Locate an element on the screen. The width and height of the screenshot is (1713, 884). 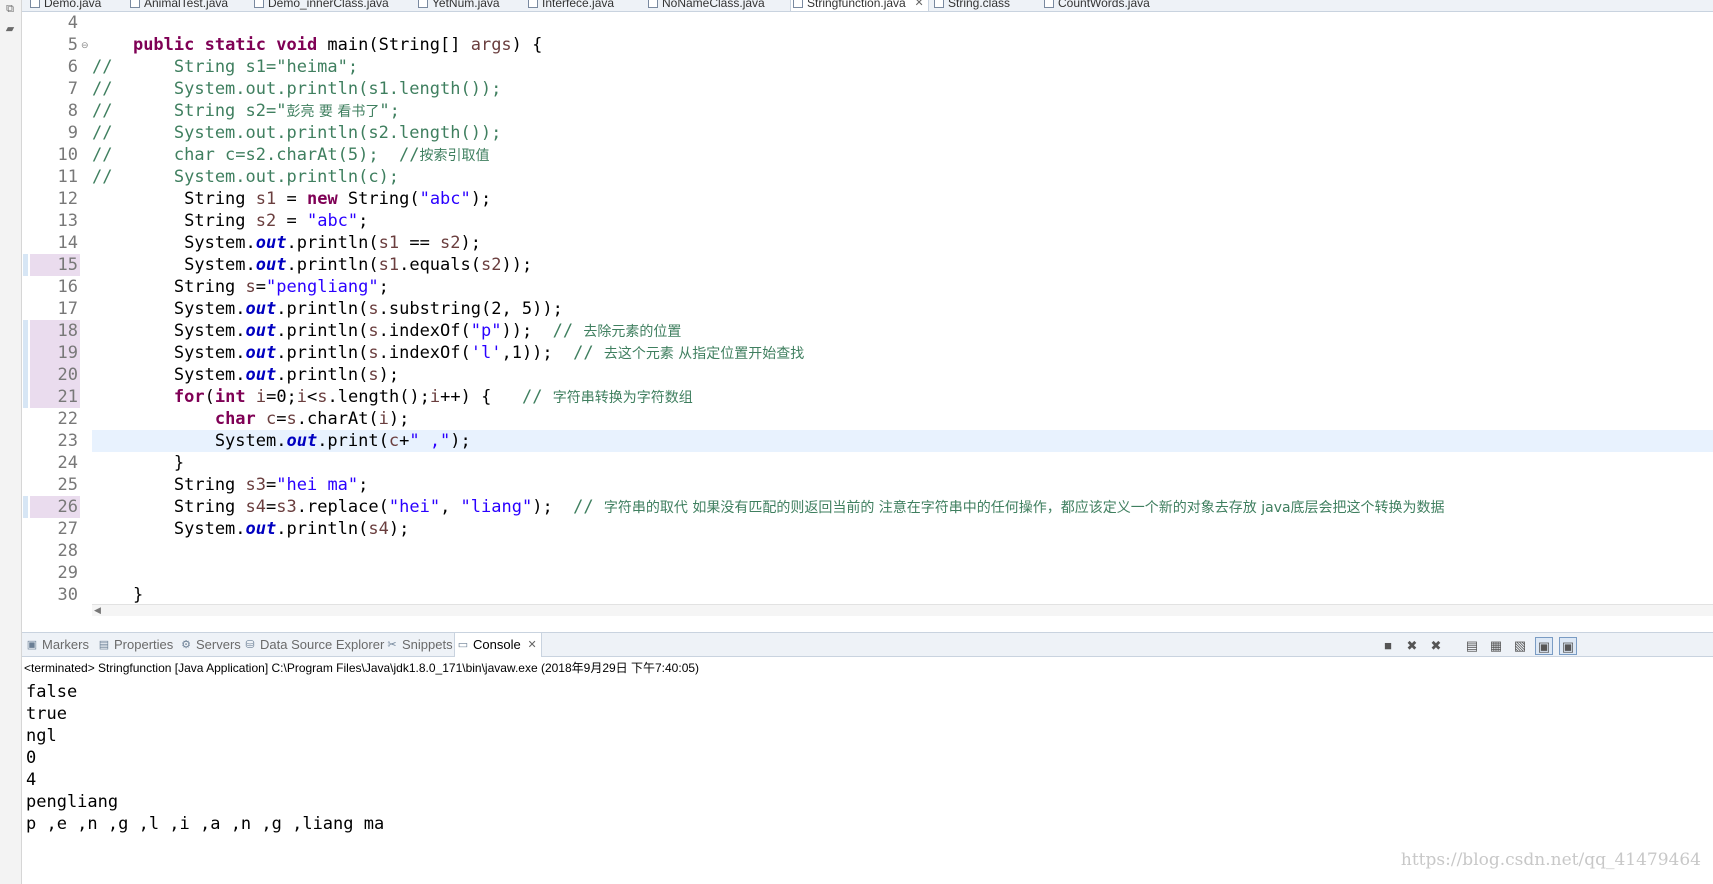
console-icon: ▭ is located at coordinates (463, 645).